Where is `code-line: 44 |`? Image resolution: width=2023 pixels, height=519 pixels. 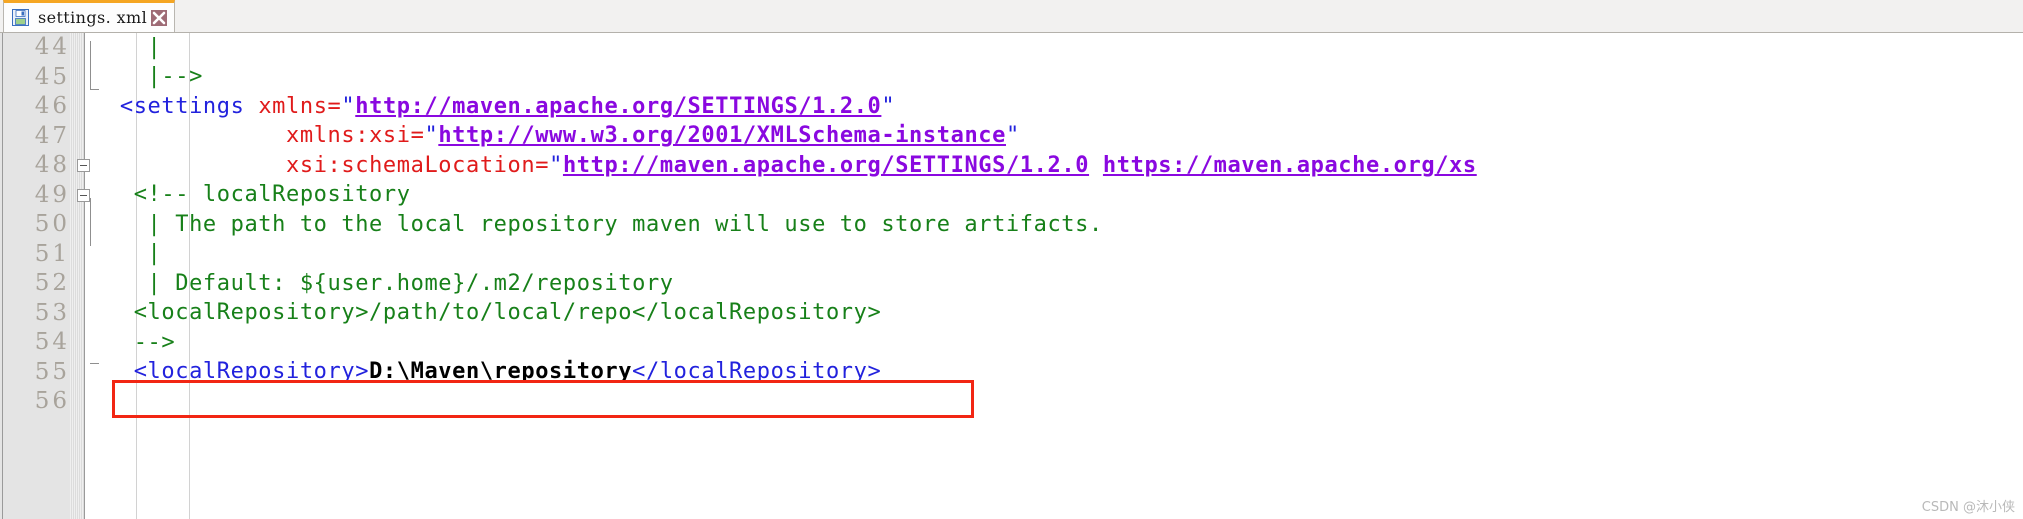
code-line: 44 | is located at coordinates (1011, 48).